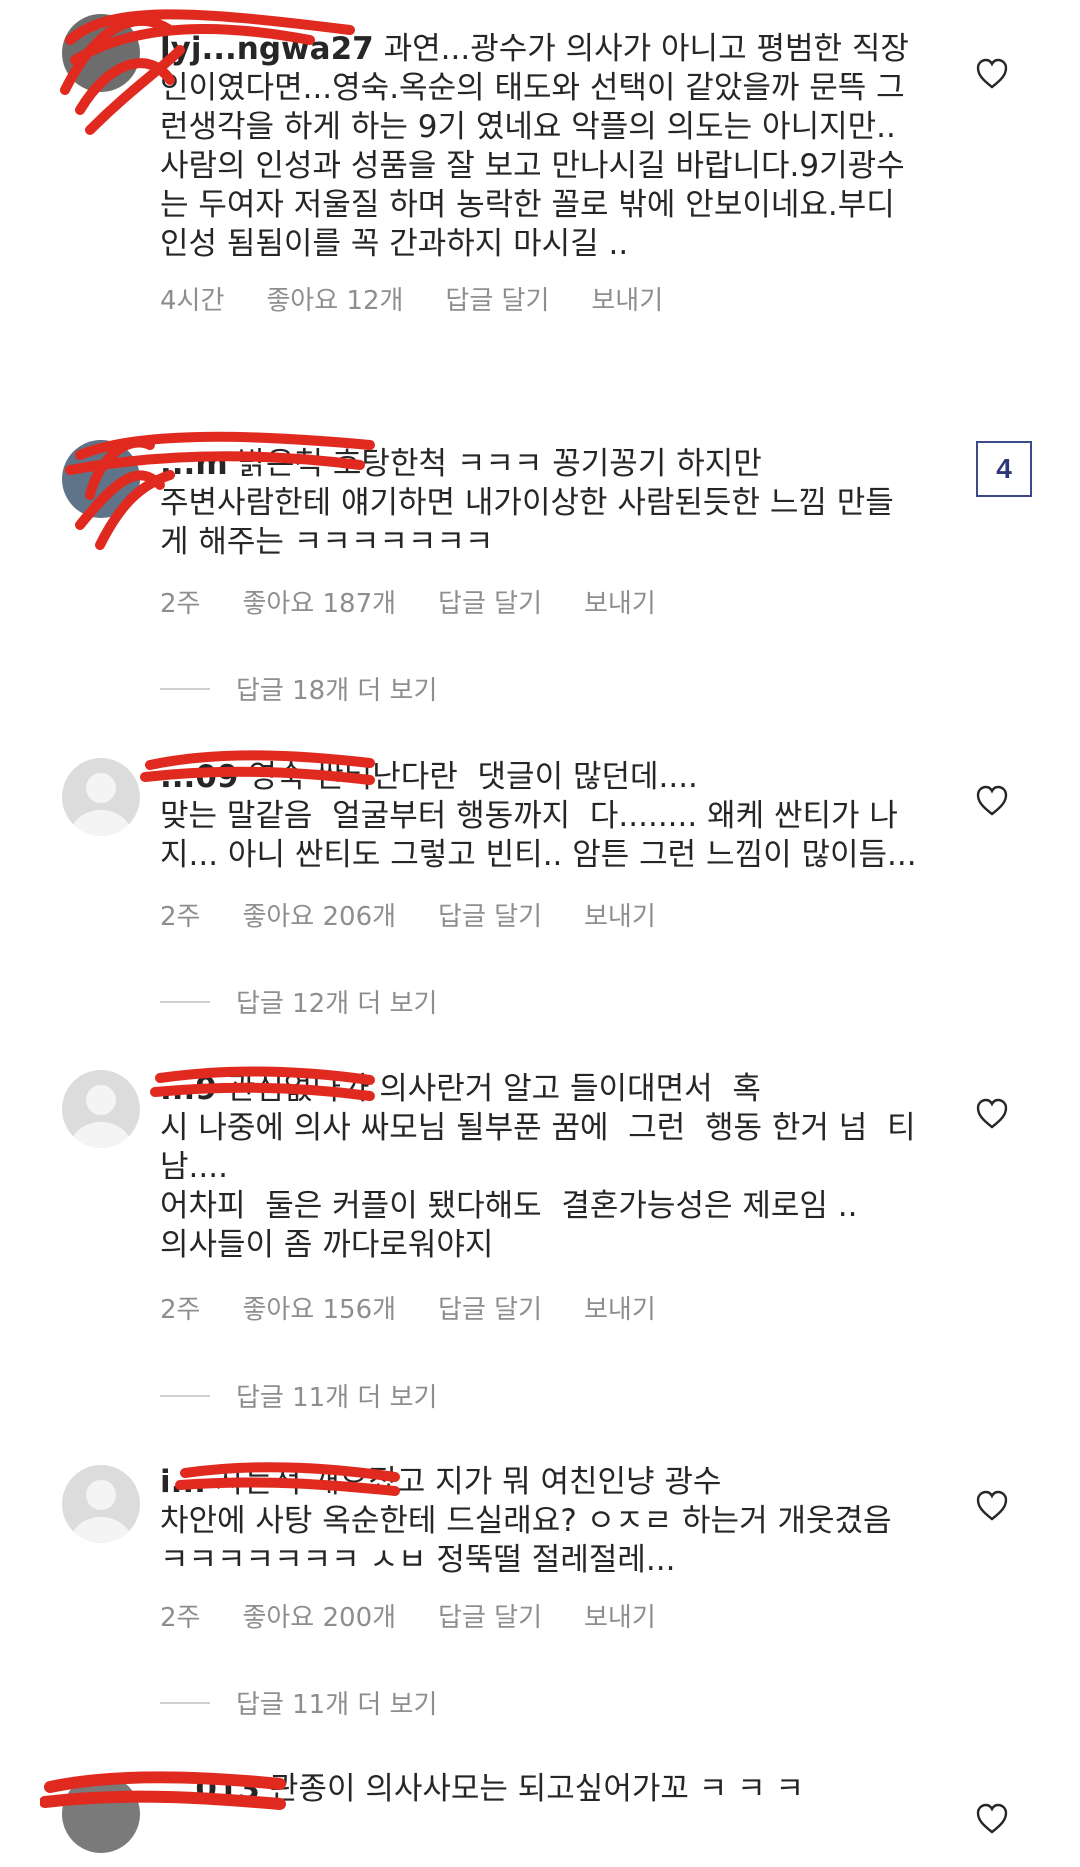 This screenshot has height=1867, width=1080. Describe the element at coordinates (408, 1307) in the screenshot. I see `comment-meta: 2주 좋아요 156개 답글 달기 보내기` at that location.